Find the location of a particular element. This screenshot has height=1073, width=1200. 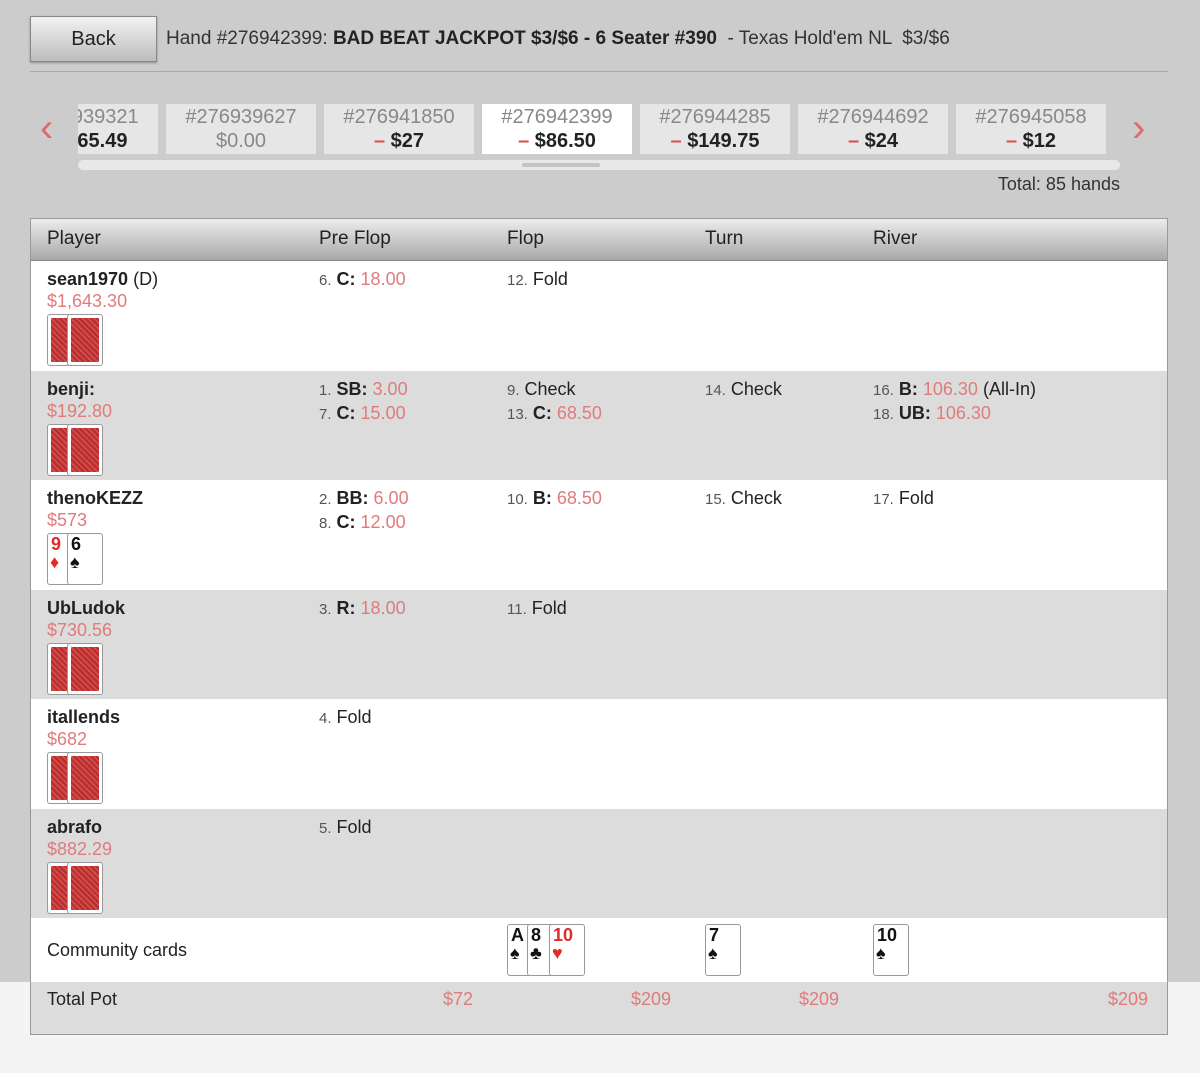

hand-title-prefix: Hand #276942399: is located at coordinates (249, 38).